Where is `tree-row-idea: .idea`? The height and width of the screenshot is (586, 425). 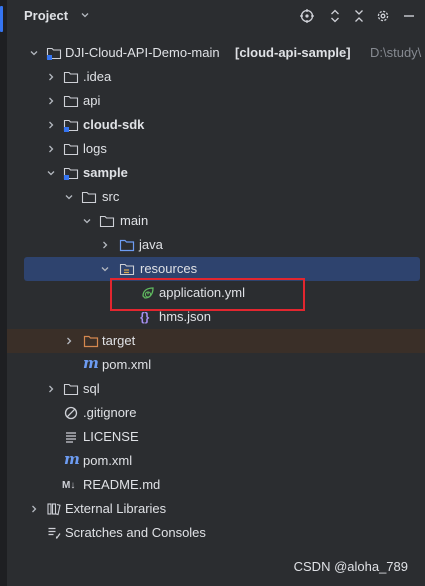 tree-row-idea: .idea is located at coordinates (216, 77).